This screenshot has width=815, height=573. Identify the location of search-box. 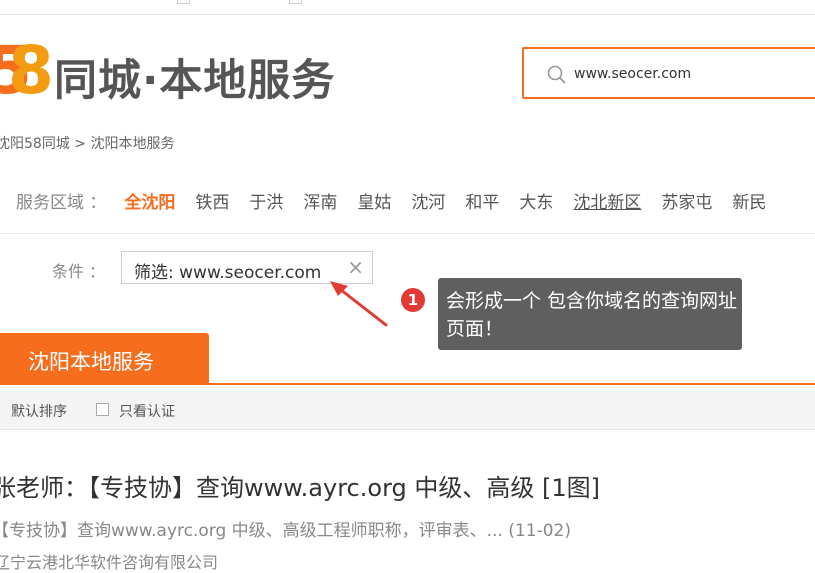
(668, 73).